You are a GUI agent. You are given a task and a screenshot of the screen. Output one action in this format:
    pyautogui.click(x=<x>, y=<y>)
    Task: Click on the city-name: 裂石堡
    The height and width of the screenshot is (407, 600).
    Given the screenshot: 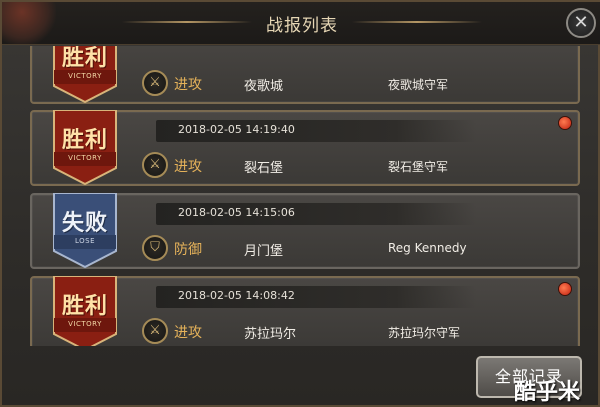 What is the action you would take?
    pyautogui.click(x=264, y=168)
    